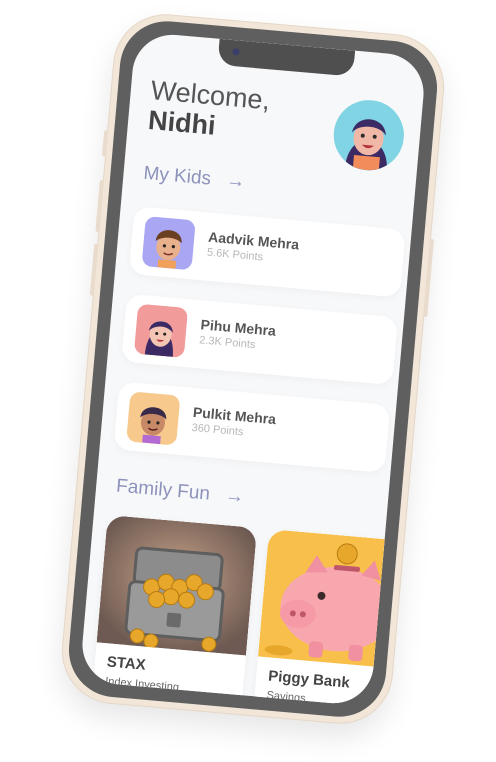 This screenshot has height=762, width=496. What do you see at coordinates (227, 343) in the screenshot?
I see `kid-points: 2.3K Points` at bounding box center [227, 343].